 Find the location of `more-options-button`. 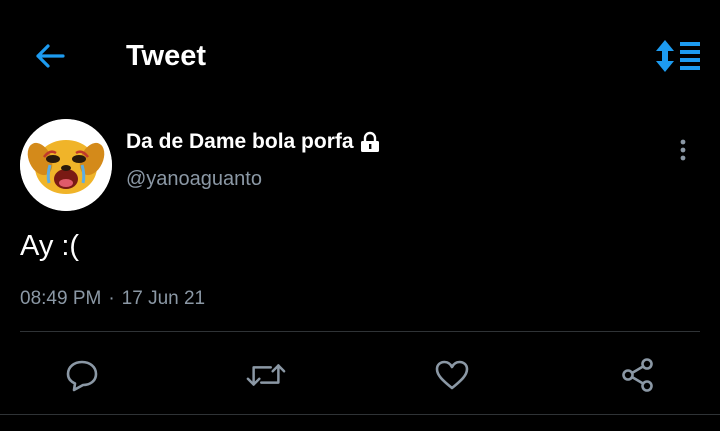

more-options-button is located at coordinates (683, 150).